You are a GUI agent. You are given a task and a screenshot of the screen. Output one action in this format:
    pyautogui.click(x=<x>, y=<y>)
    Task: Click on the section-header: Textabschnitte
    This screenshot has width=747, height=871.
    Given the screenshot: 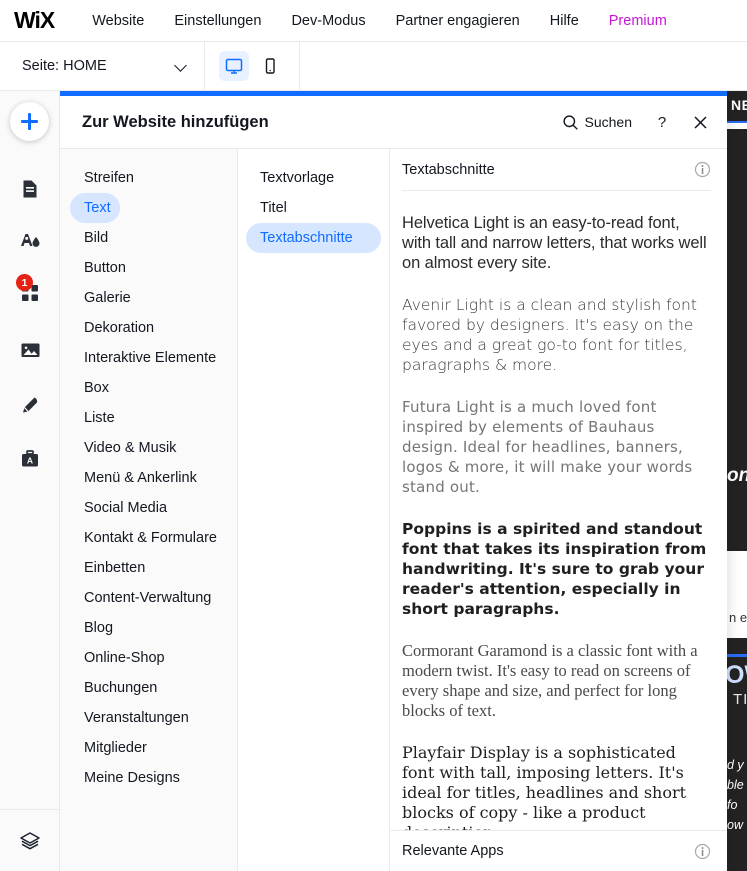 What is the action you would take?
    pyautogui.click(x=556, y=170)
    